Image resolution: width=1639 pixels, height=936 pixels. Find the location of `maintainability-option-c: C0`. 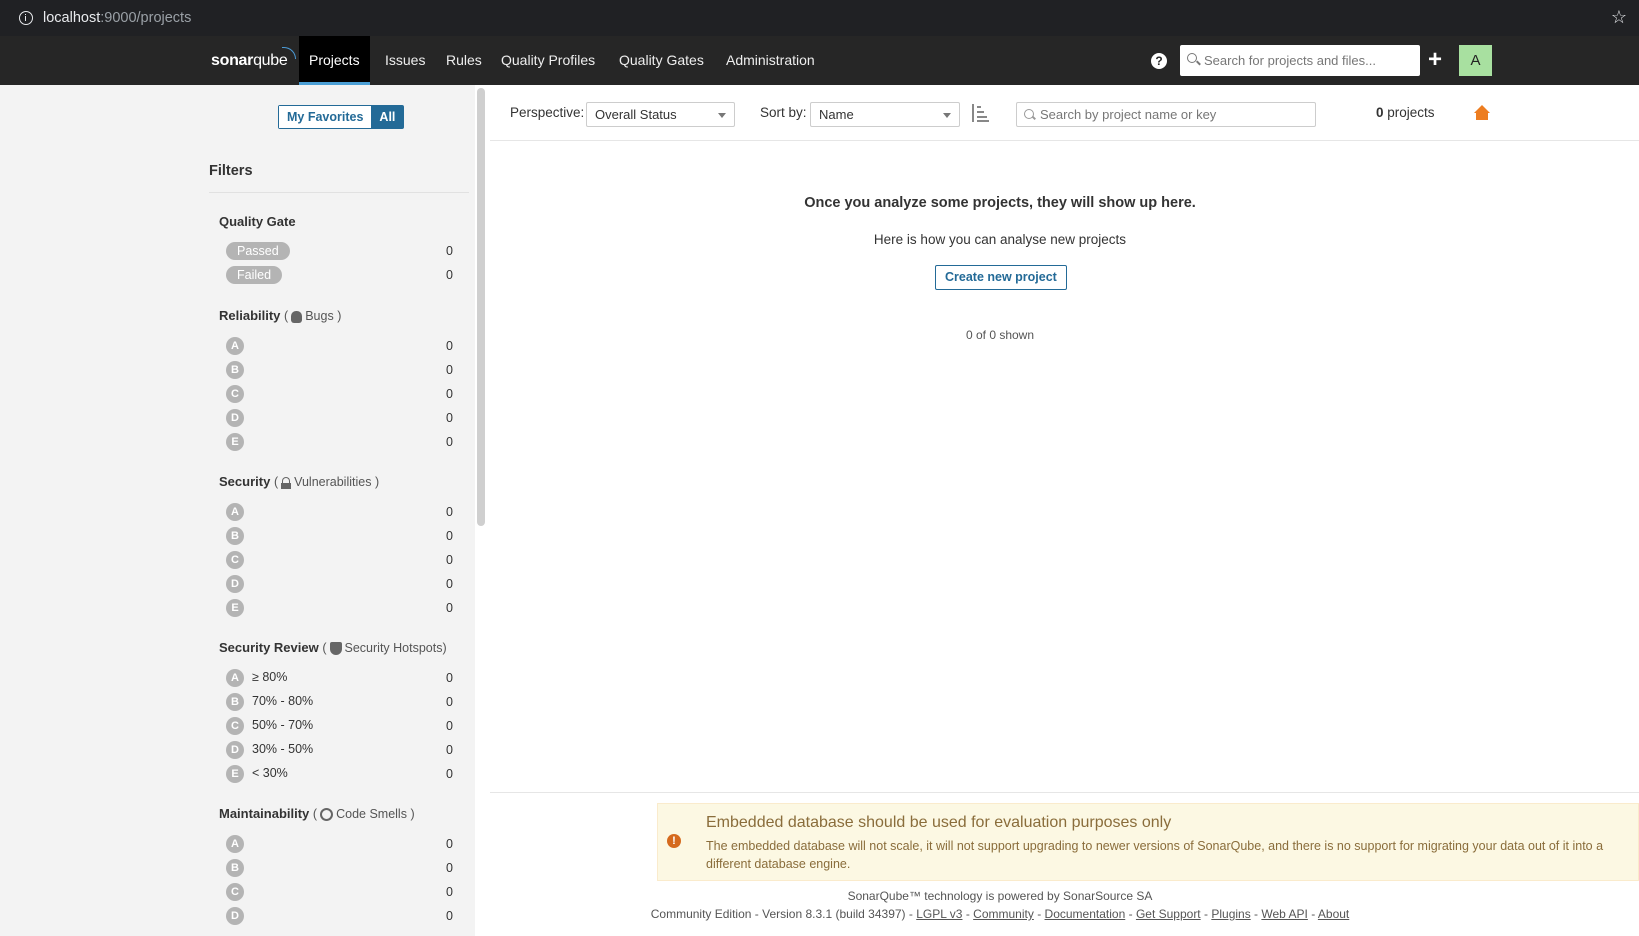

maintainability-option-c: C0 is located at coordinates (336, 892).